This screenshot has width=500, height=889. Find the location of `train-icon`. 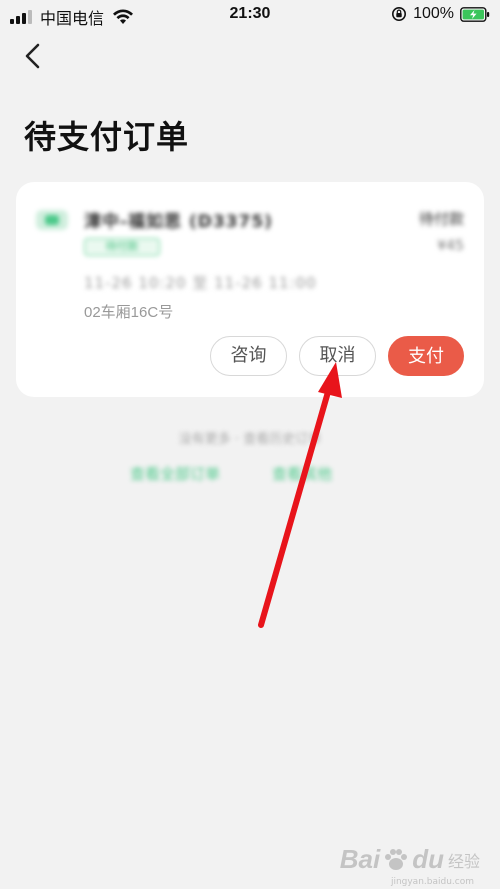

train-icon is located at coordinates (52, 220).